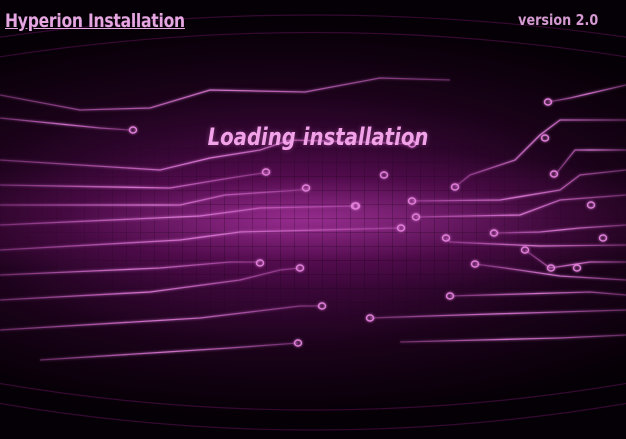 This screenshot has width=626, height=439. I want to click on version-label: version 2.0, so click(557, 20).